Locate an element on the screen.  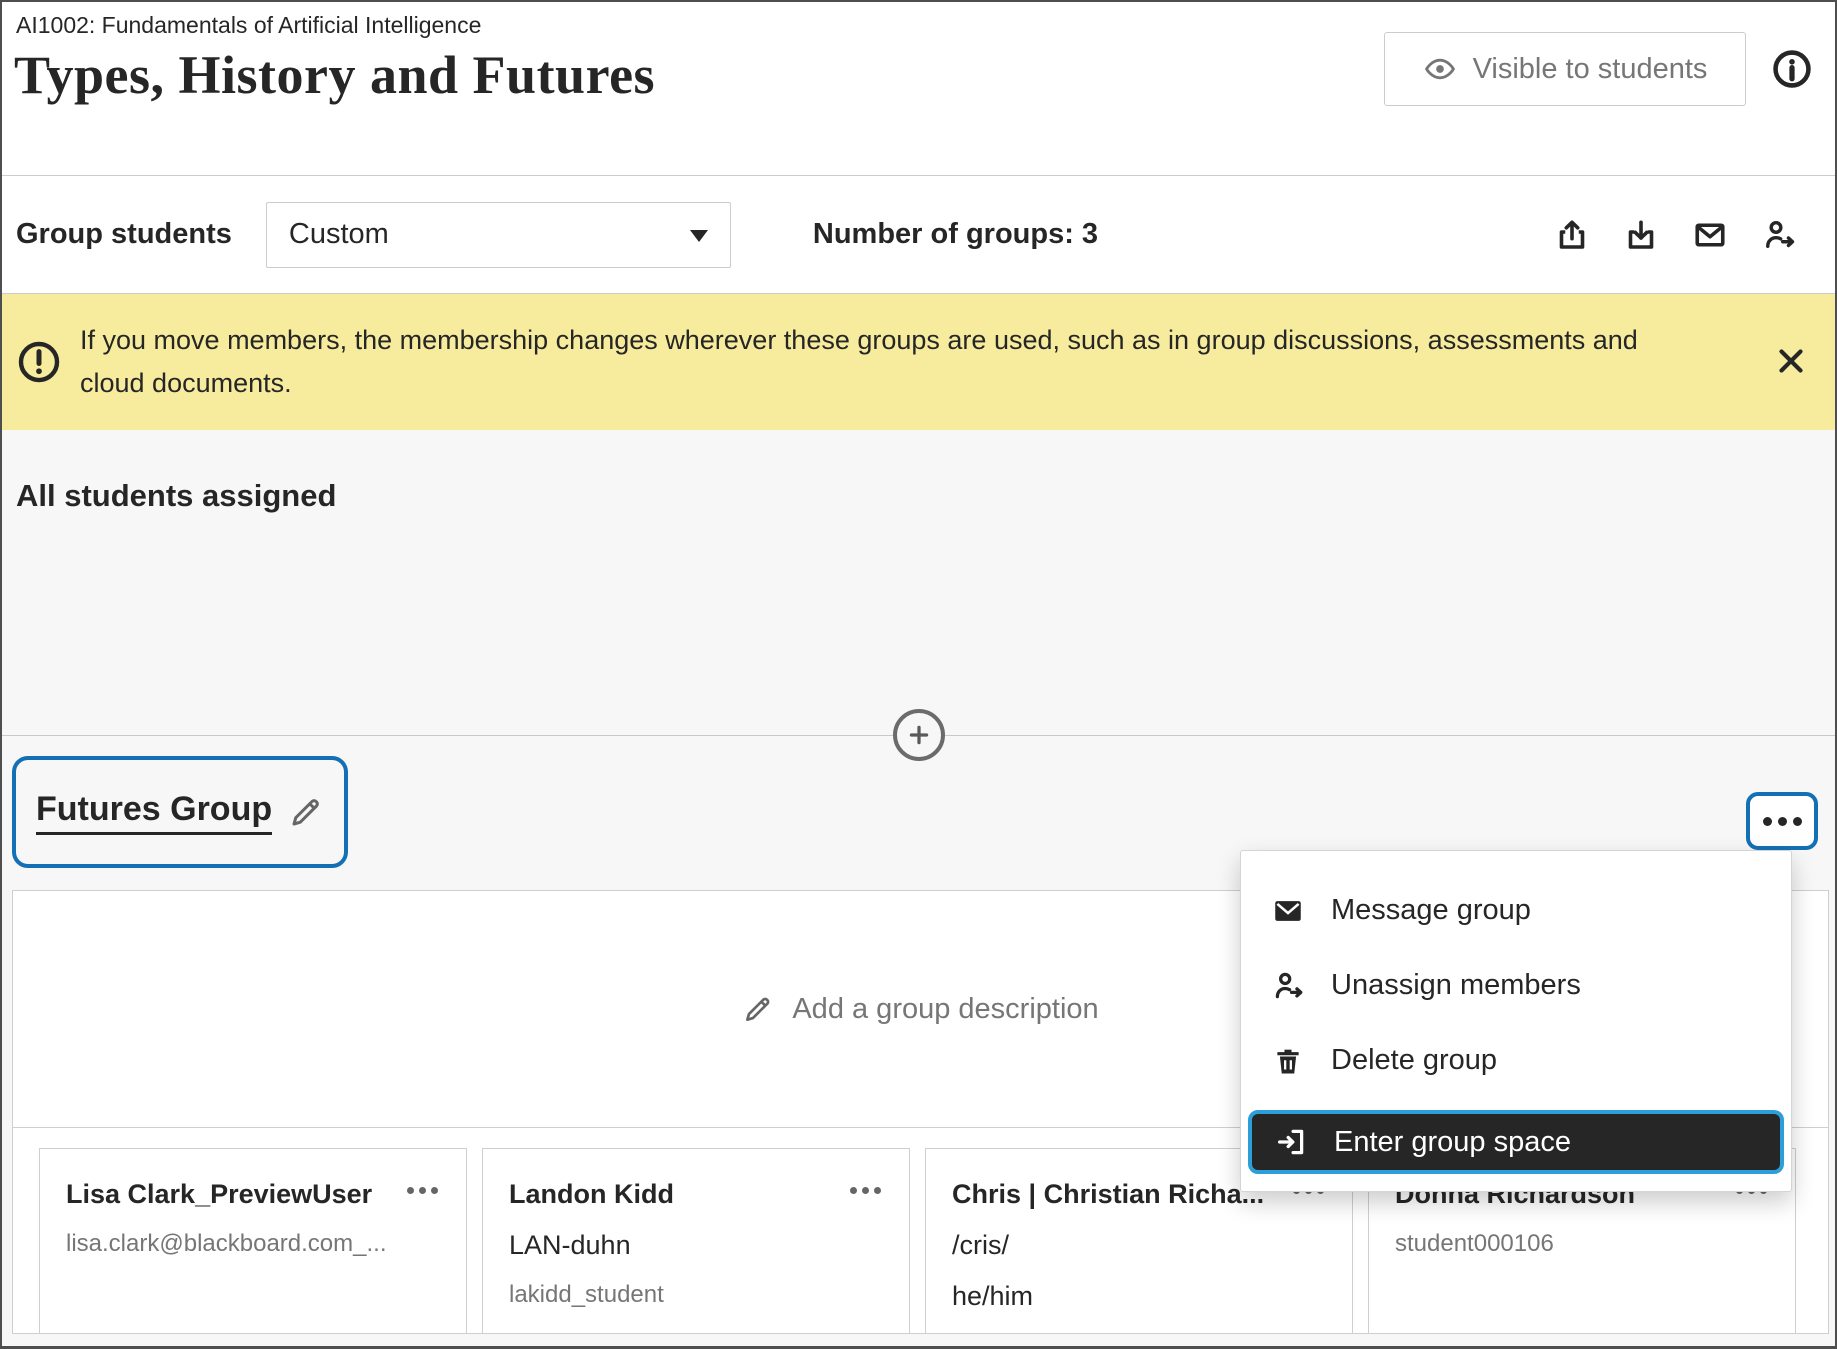
select-value: Custom is located at coordinates (338, 234).